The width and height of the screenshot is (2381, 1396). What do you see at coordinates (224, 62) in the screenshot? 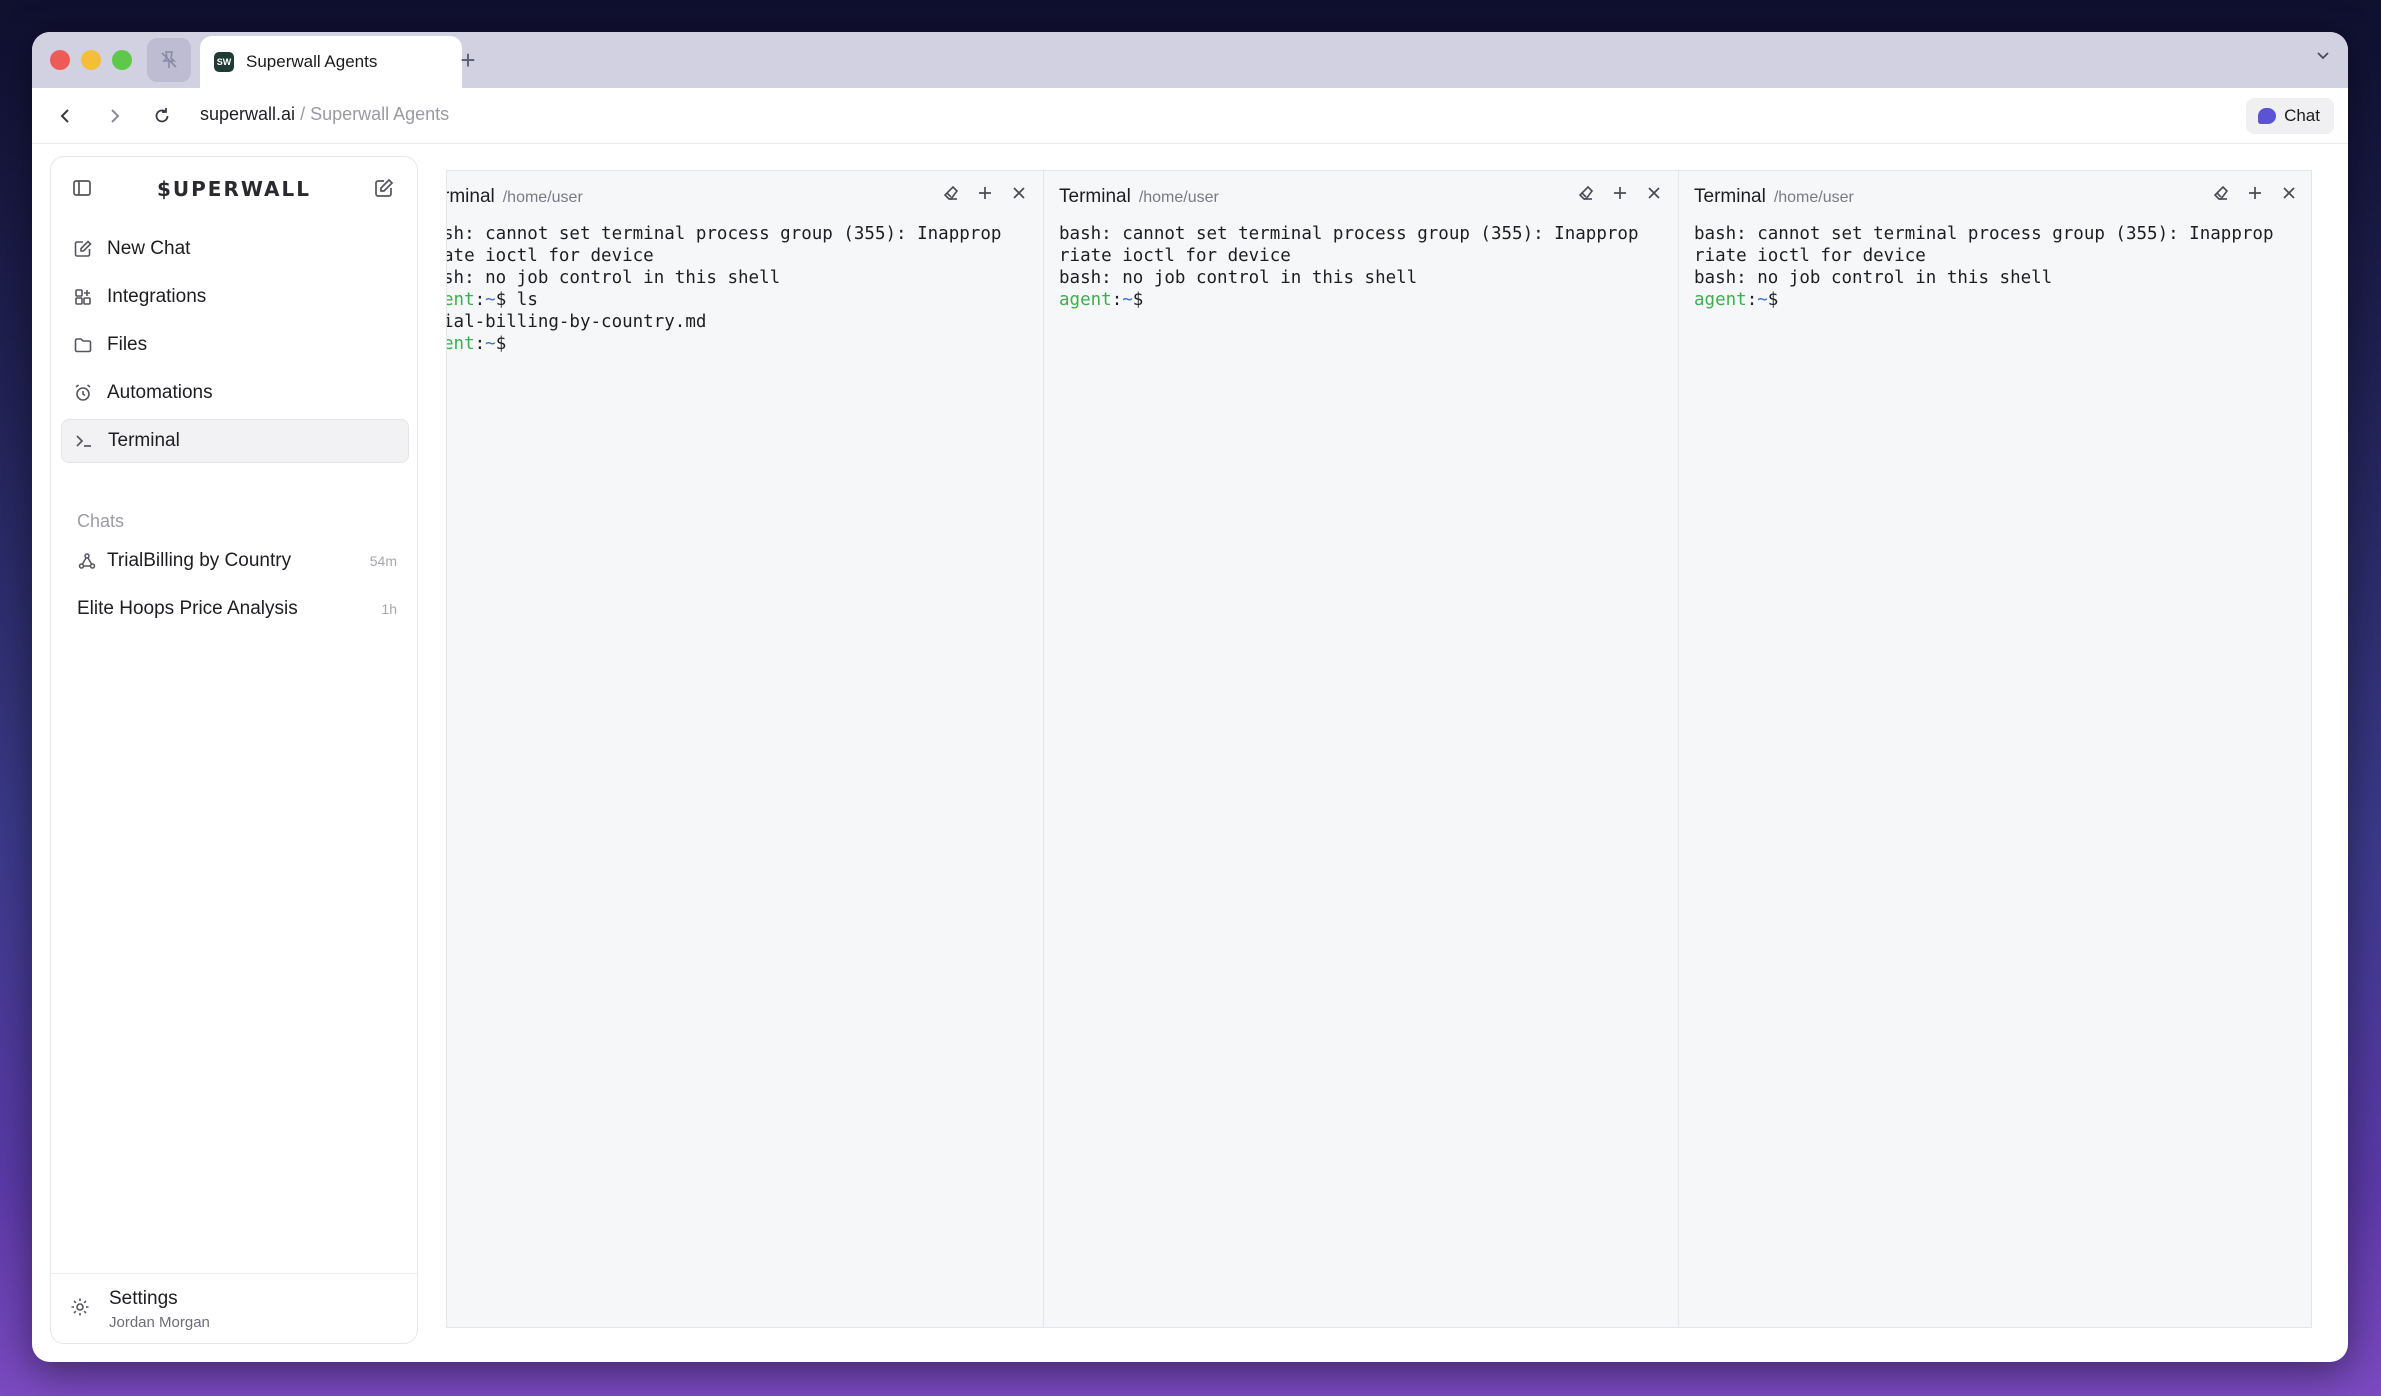
I see `superwall-favicon-icon: SW` at bounding box center [224, 62].